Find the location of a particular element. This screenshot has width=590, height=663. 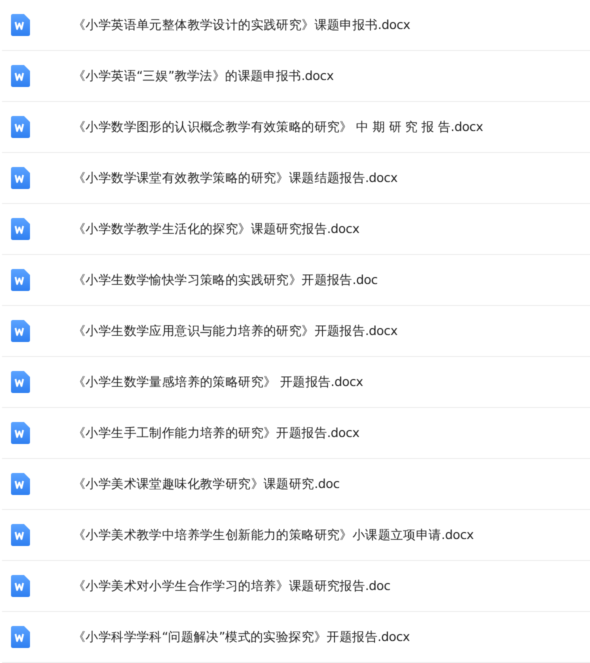

file-name: 《小学美术课堂趣味化教学研究》课题研究.doc is located at coordinates (206, 484).